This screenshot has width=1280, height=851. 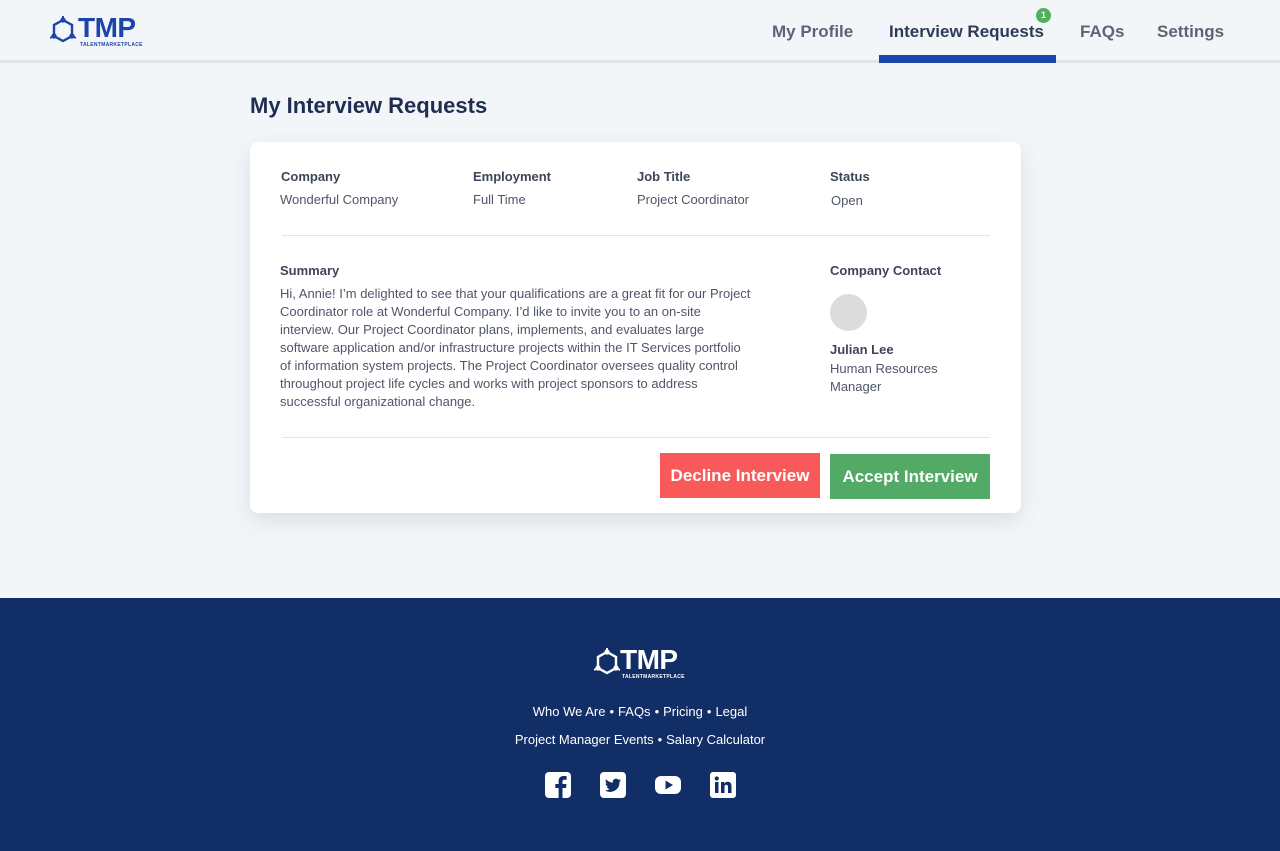 I want to click on employment-label: Employment, so click(x=512, y=176).